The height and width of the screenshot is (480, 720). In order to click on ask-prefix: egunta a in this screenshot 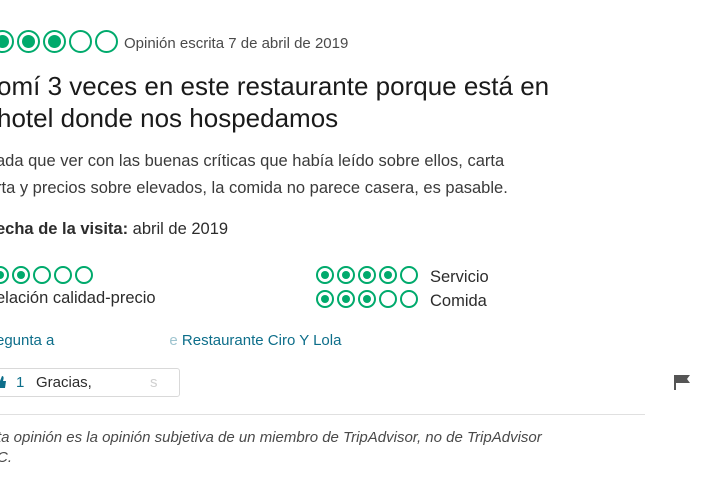, I will do `click(27, 340)`.